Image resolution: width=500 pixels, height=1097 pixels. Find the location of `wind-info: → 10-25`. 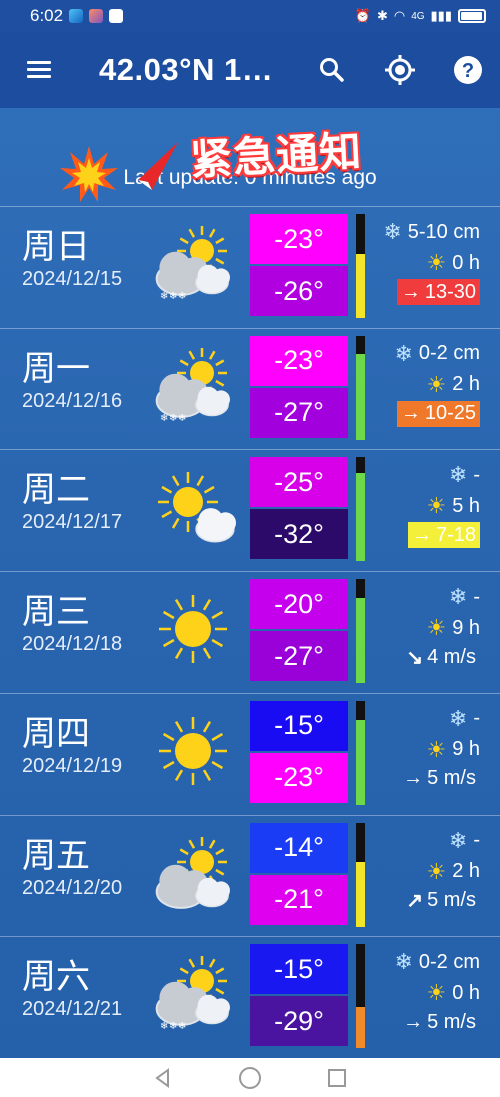

wind-info: → 10-25 is located at coordinates (438, 413).